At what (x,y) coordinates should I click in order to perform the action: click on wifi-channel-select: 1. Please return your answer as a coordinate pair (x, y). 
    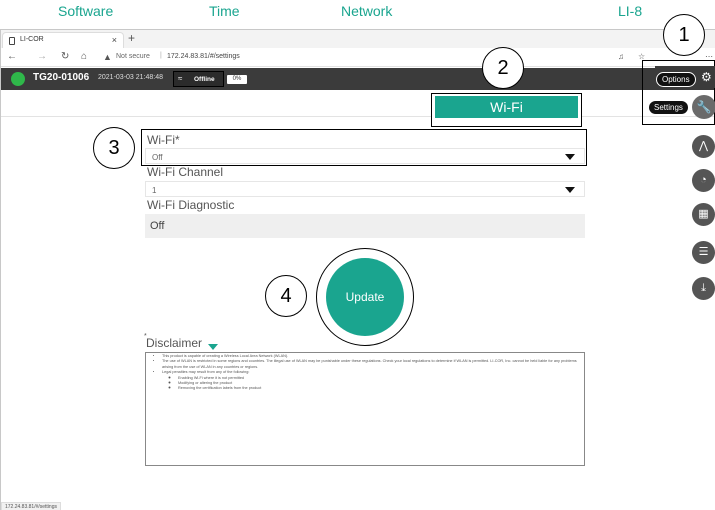
    Looking at the image, I should click on (365, 189).